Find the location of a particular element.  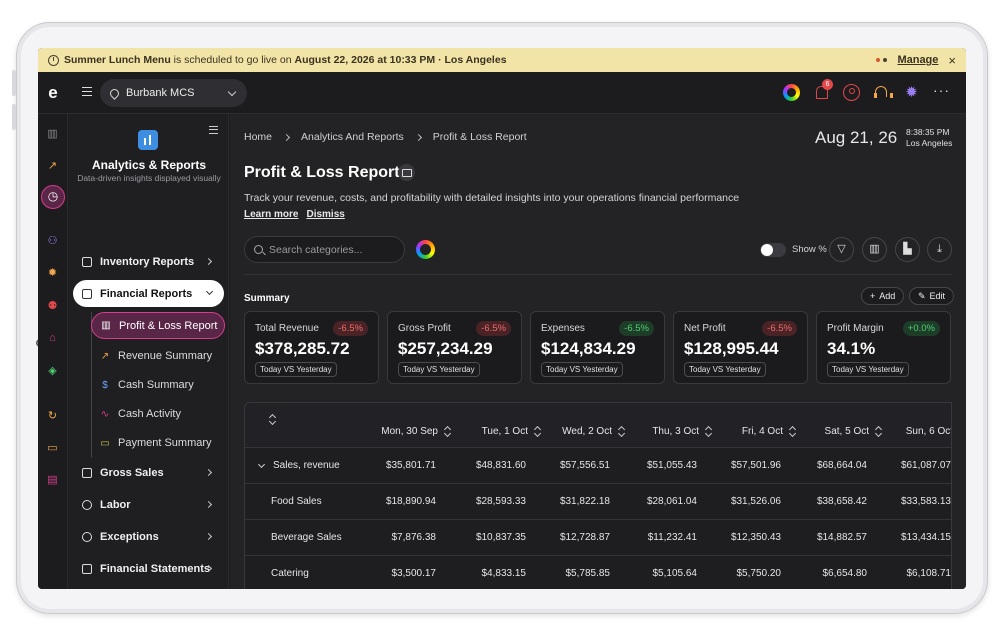

nav-item-labor: Labor is located at coordinates (148, 505).